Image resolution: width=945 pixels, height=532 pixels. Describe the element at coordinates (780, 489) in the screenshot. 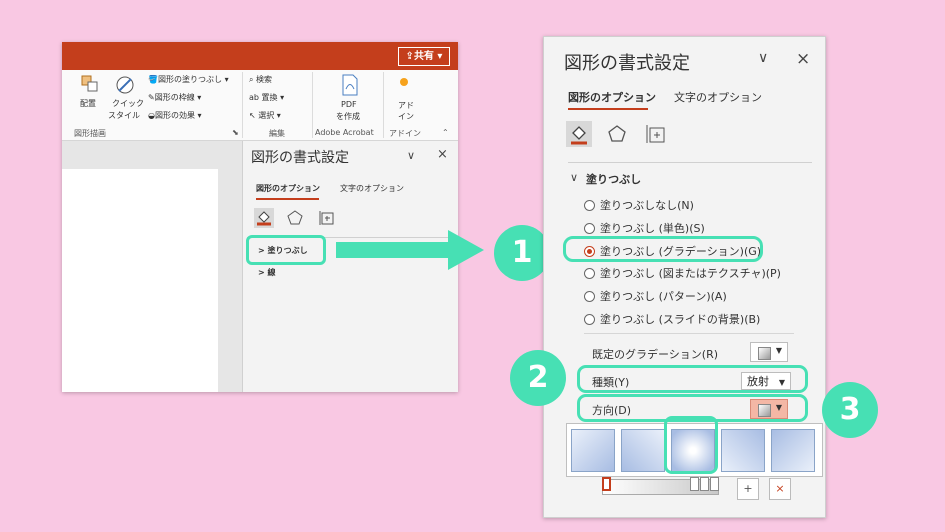

I see `remove-gradient-stop-icon: ×` at that location.